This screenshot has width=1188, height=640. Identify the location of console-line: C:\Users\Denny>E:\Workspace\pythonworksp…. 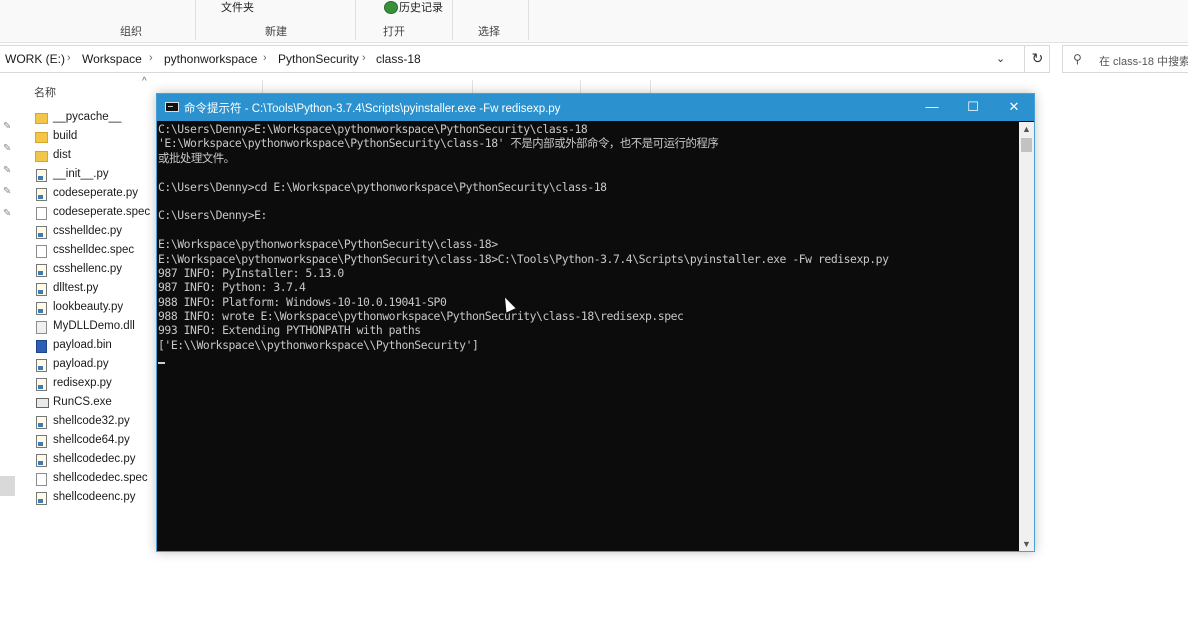
(373, 129).